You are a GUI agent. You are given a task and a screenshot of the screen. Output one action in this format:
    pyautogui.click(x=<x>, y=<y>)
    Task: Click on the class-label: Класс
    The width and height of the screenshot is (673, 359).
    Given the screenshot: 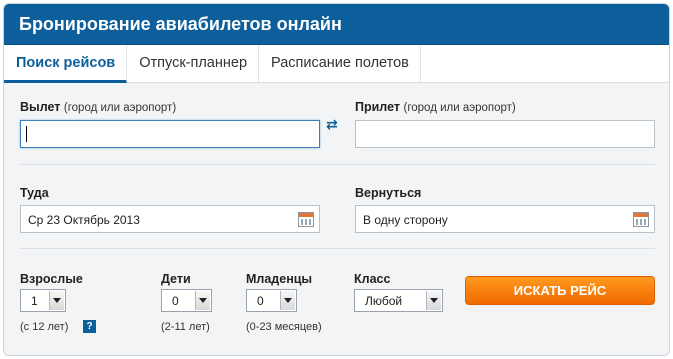 What is the action you would take?
    pyautogui.click(x=372, y=279)
    